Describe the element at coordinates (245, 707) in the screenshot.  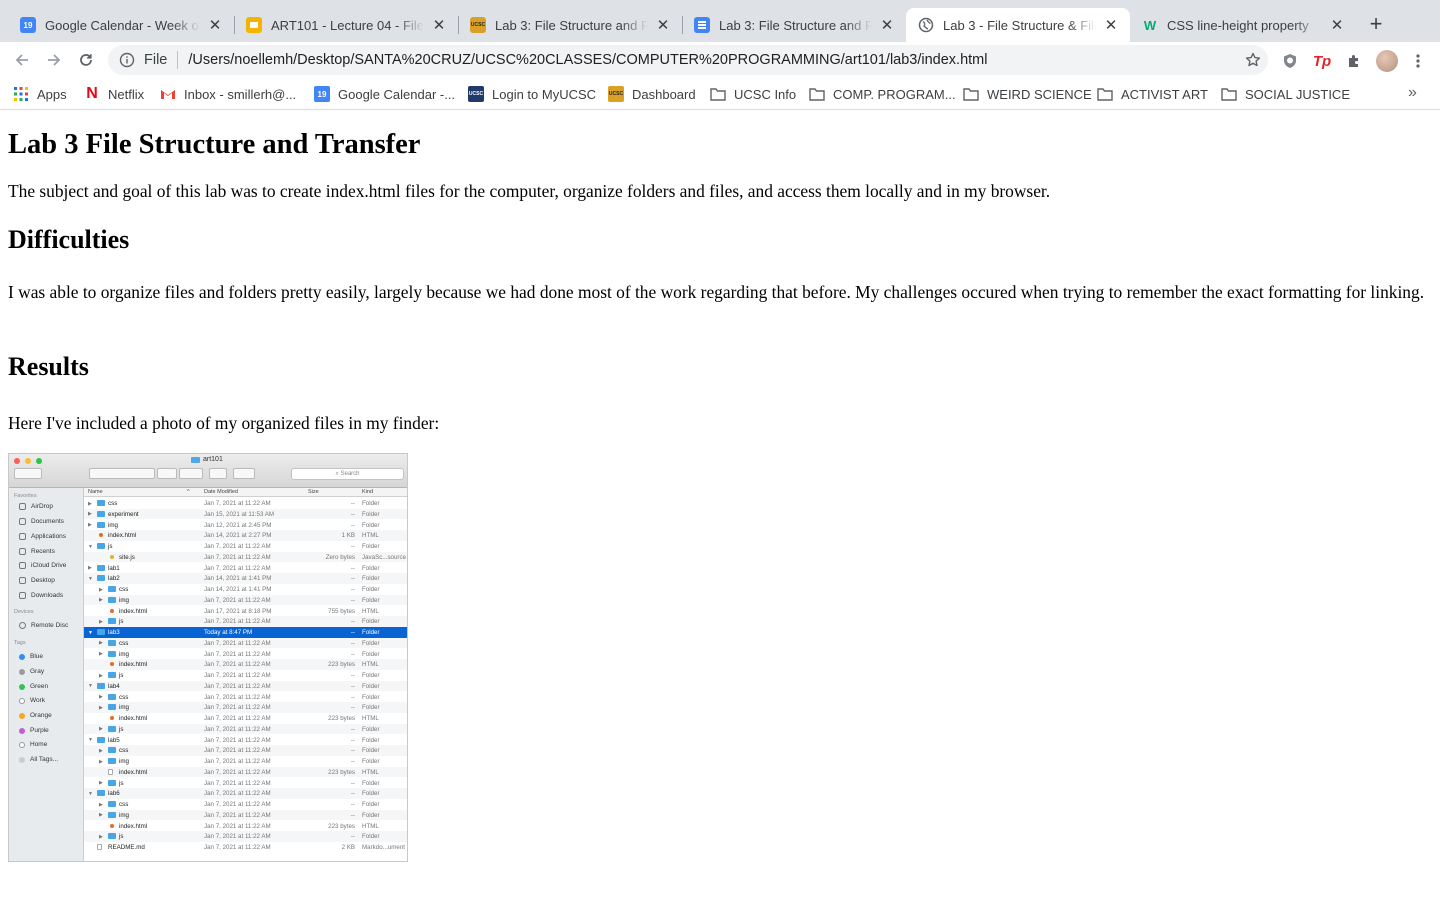
I see `file-row: ▶ img Jan 7, 2021 at 11:22 AM -- Folder` at that location.